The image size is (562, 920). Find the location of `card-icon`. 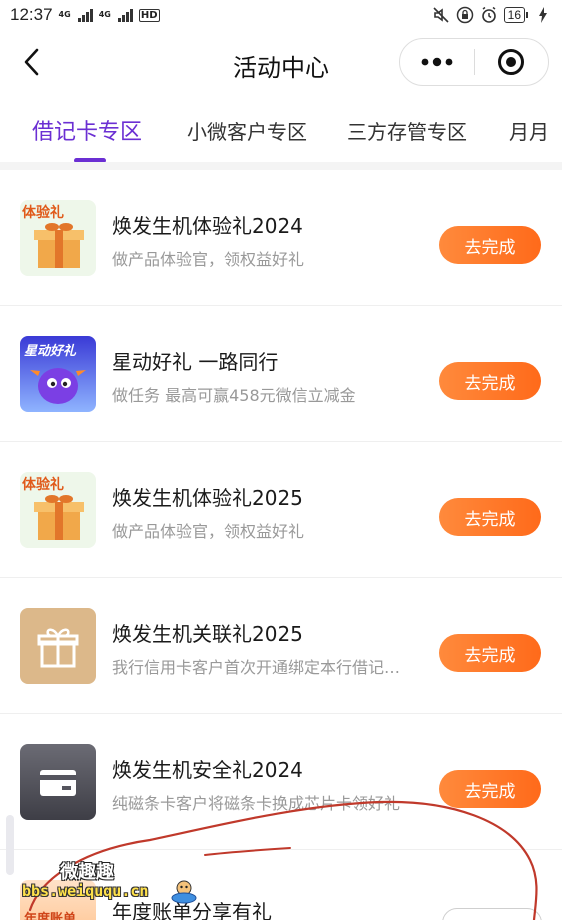

card-icon is located at coordinates (58, 782).